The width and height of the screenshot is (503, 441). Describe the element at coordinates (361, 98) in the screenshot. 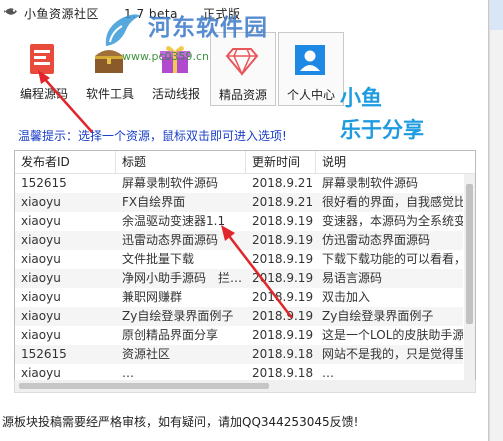

I see `slogan-line-1: 小鱼` at that location.